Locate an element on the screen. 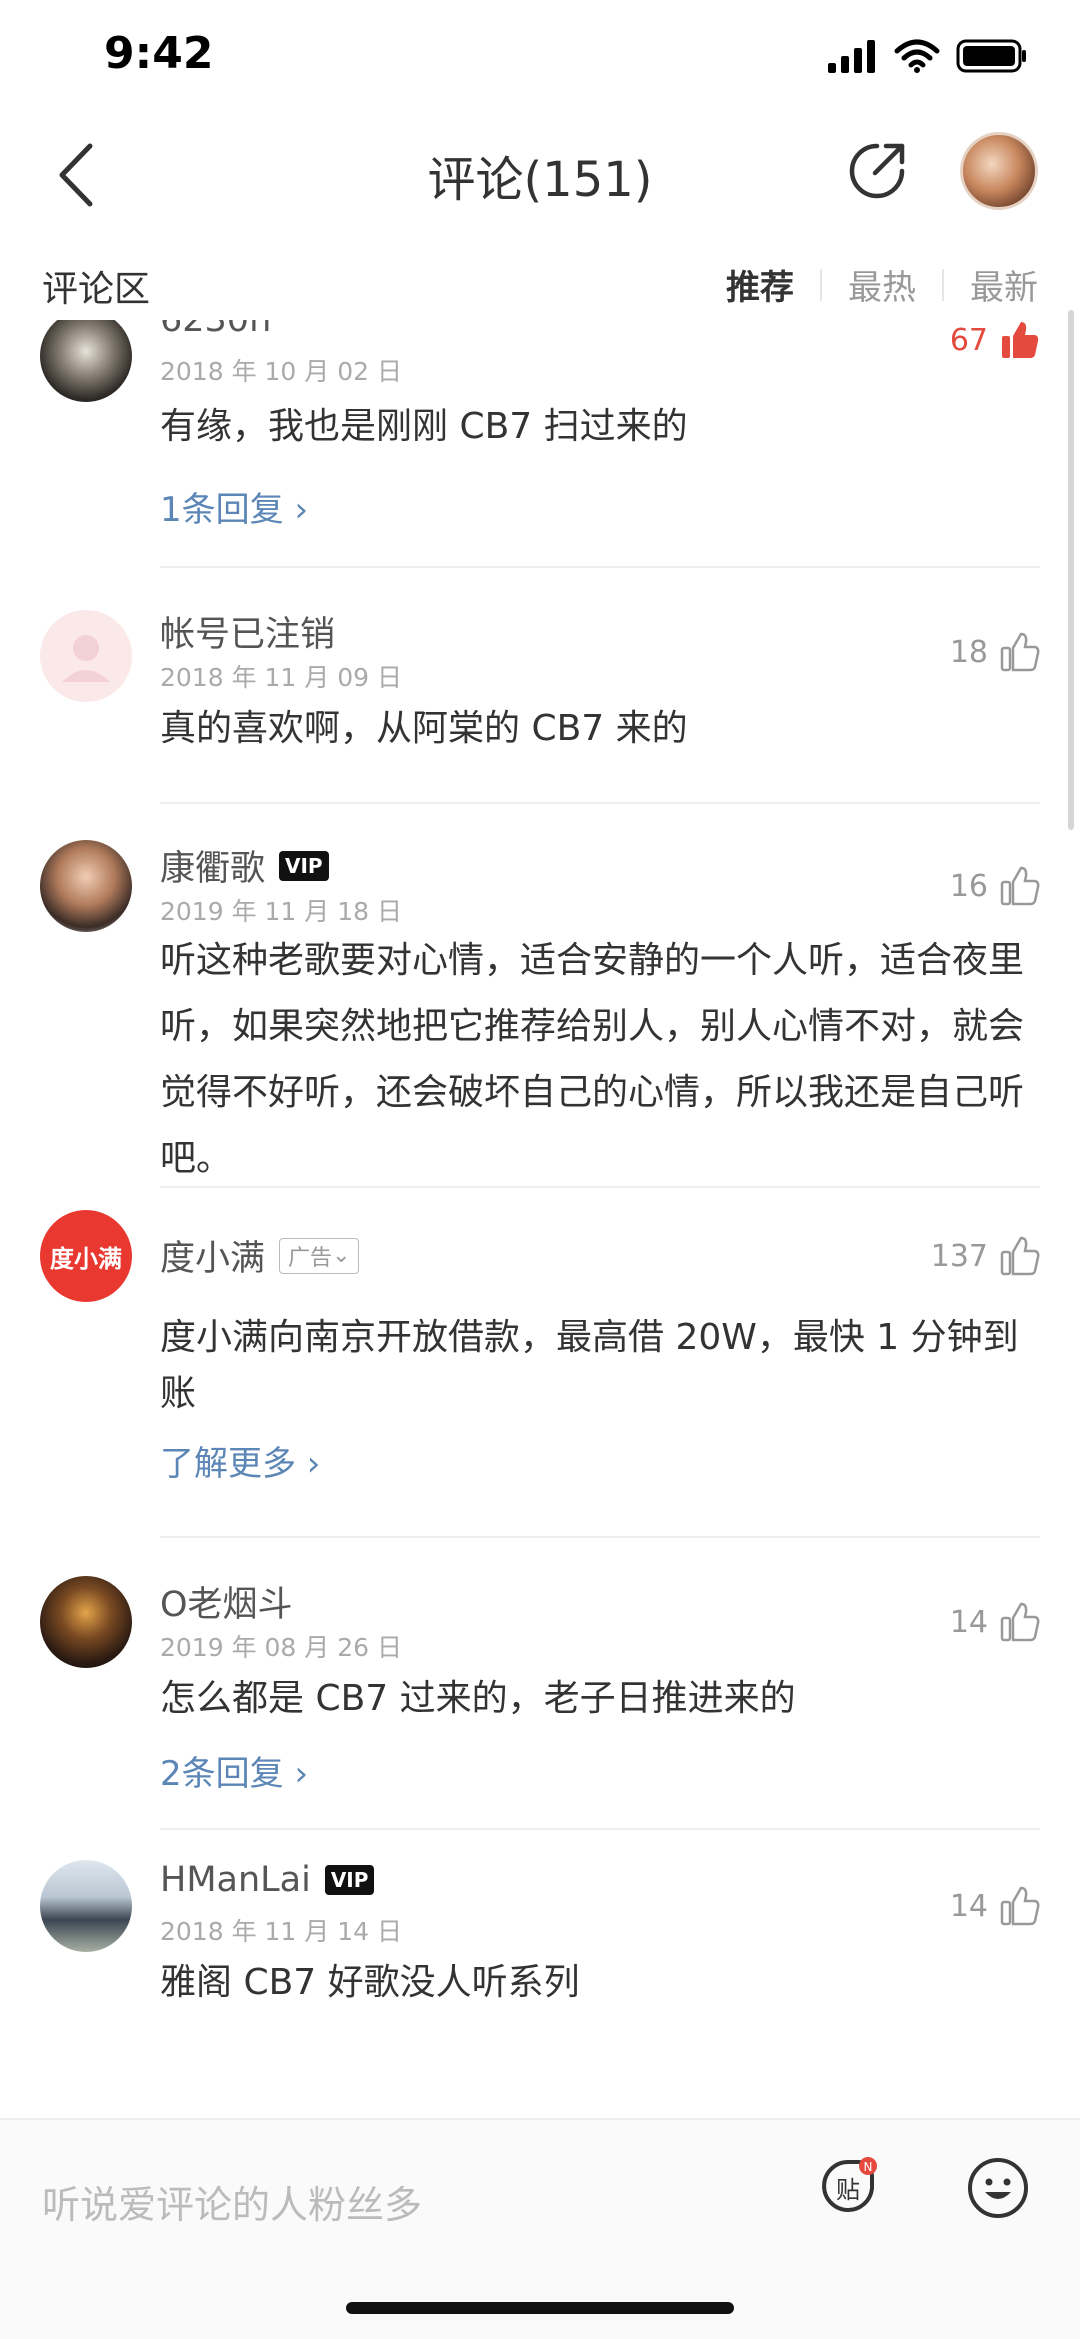 This screenshot has width=1080, height=2339. nav-bar: 评论(151) is located at coordinates (540, 170).